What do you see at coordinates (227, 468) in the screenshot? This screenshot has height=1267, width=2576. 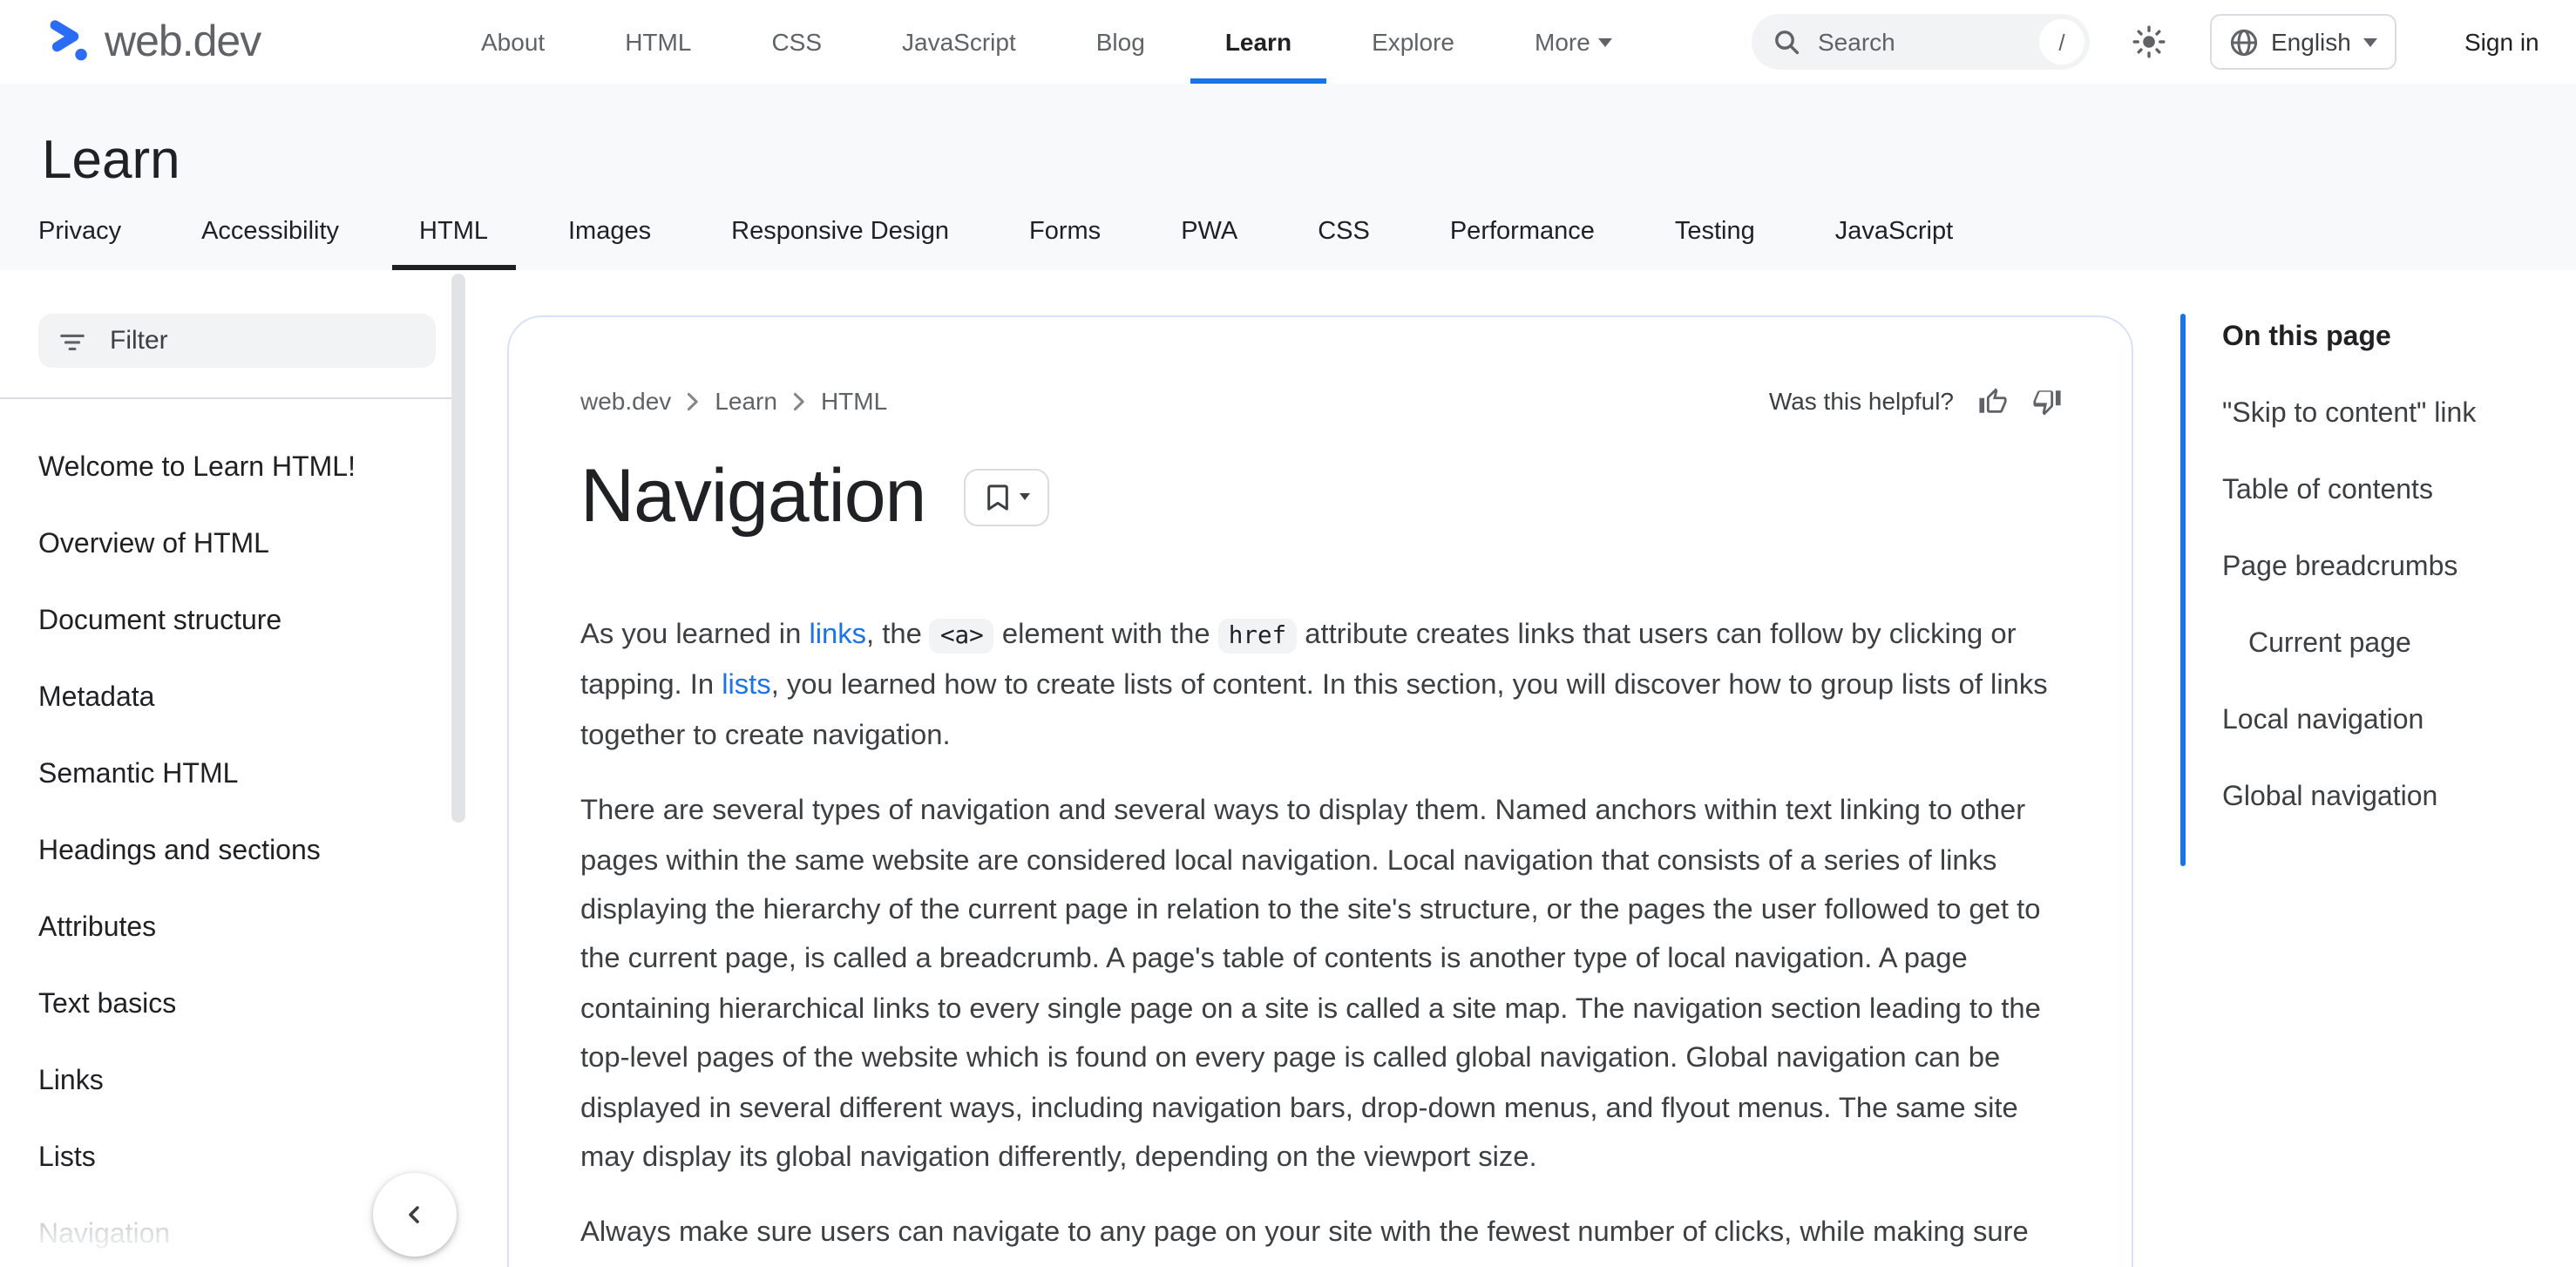 I see `sidebar-item-welcome-to-learn-html: Welcome to Learn HTML!` at bounding box center [227, 468].